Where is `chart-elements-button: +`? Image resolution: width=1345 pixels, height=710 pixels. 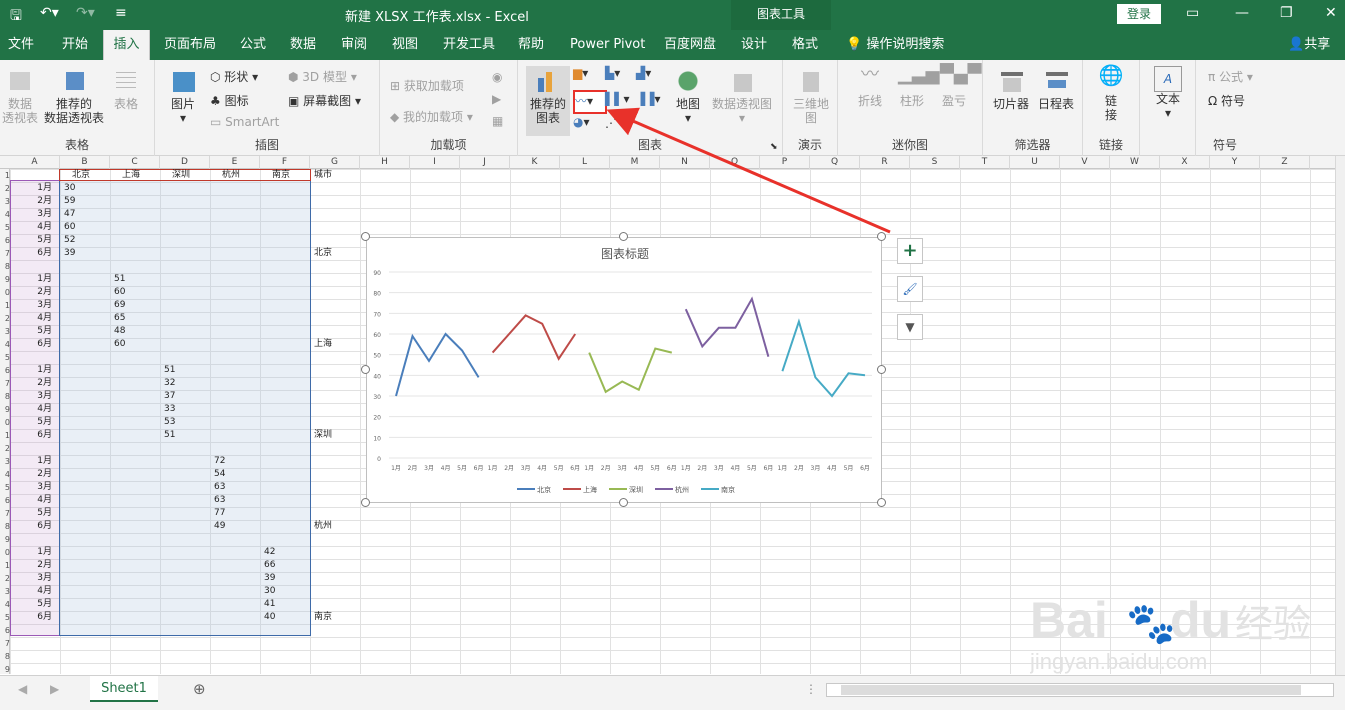 chart-elements-button: + is located at coordinates (910, 251).